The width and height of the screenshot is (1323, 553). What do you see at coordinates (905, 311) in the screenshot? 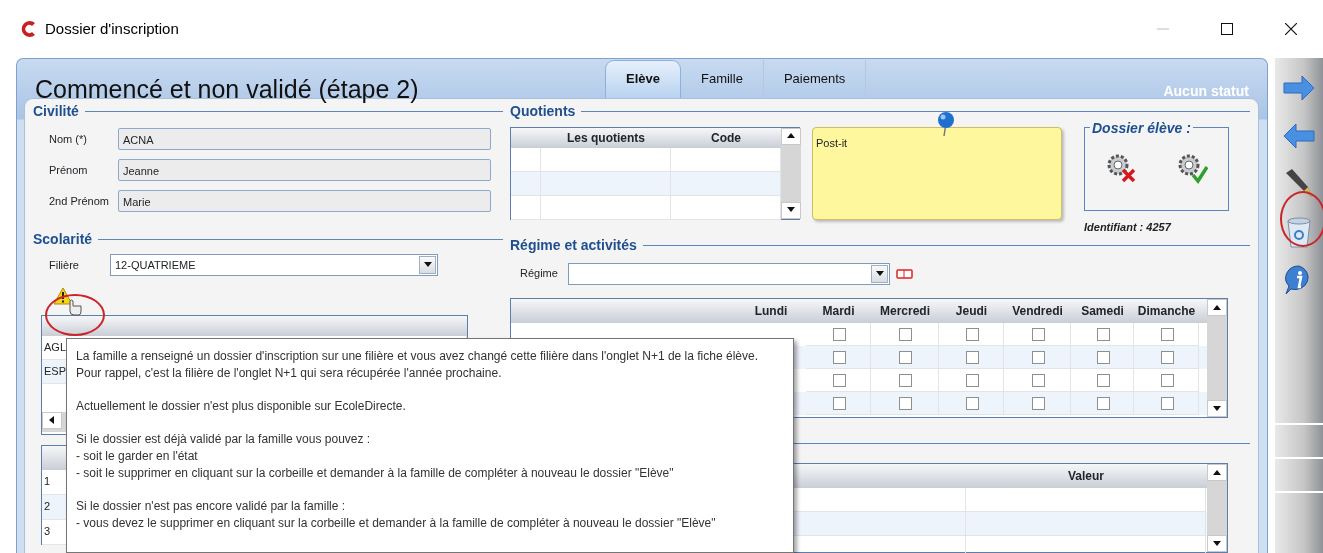
I see `column-header: Mercredi` at bounding box center [905, 311].